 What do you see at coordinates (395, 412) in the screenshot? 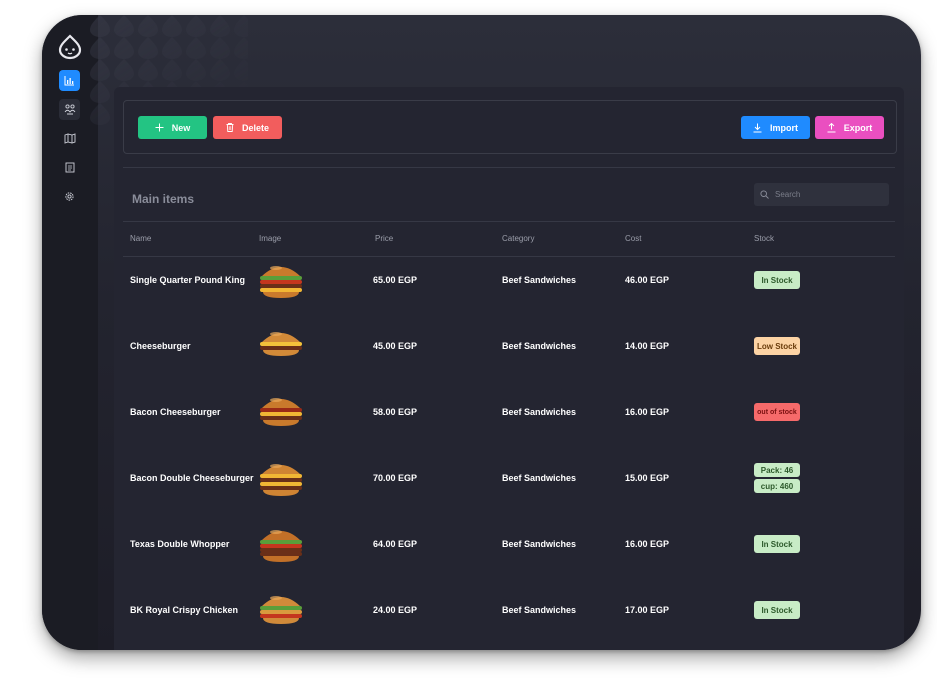
I see `item-price: 58.00 EGP` at bounding box center [395, 412].